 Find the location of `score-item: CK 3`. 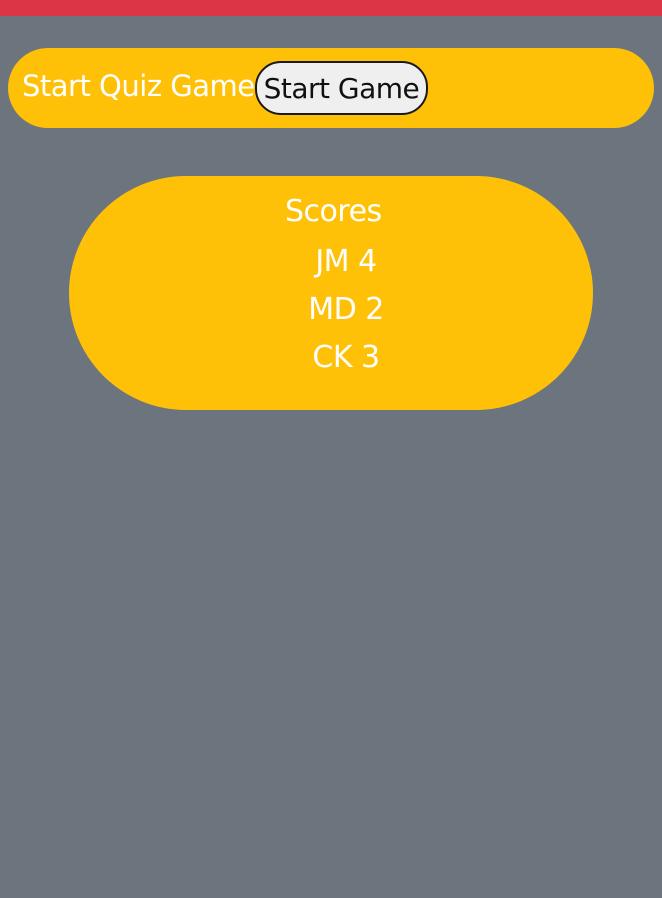

score-item: CK 3 is located at coordinates (346, 357).